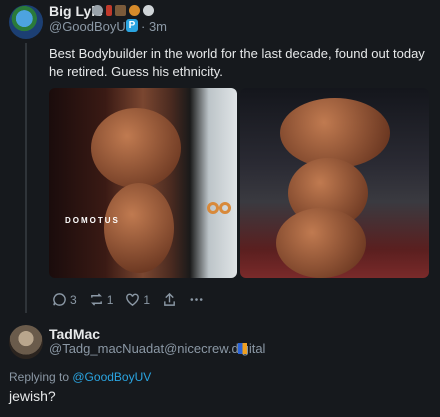 The image size is (440, 417). What do you see at coordinates (96, 299) in the screenshot?
I see `repost-icon` at bounding box center [96, 299].